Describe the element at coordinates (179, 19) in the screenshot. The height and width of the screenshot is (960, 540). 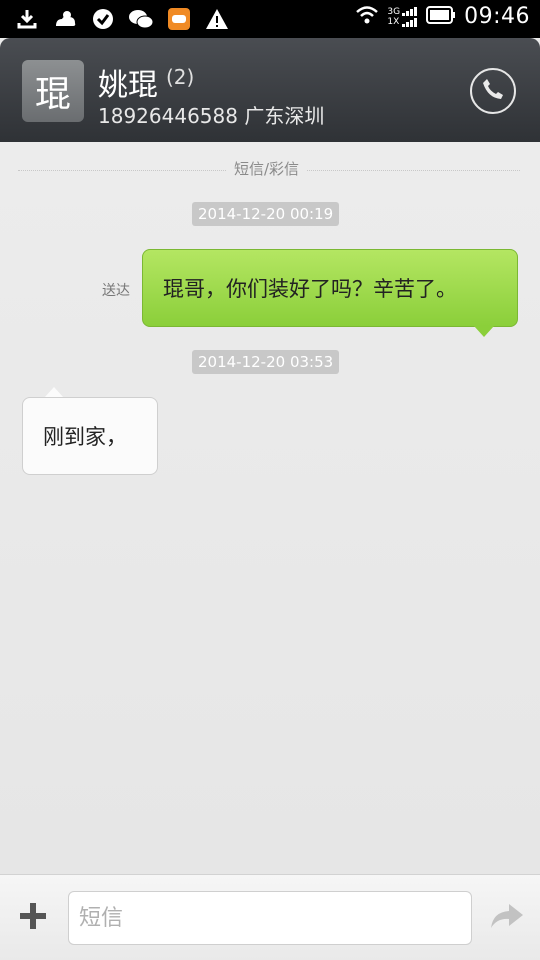
I see `game-icon` at that location.